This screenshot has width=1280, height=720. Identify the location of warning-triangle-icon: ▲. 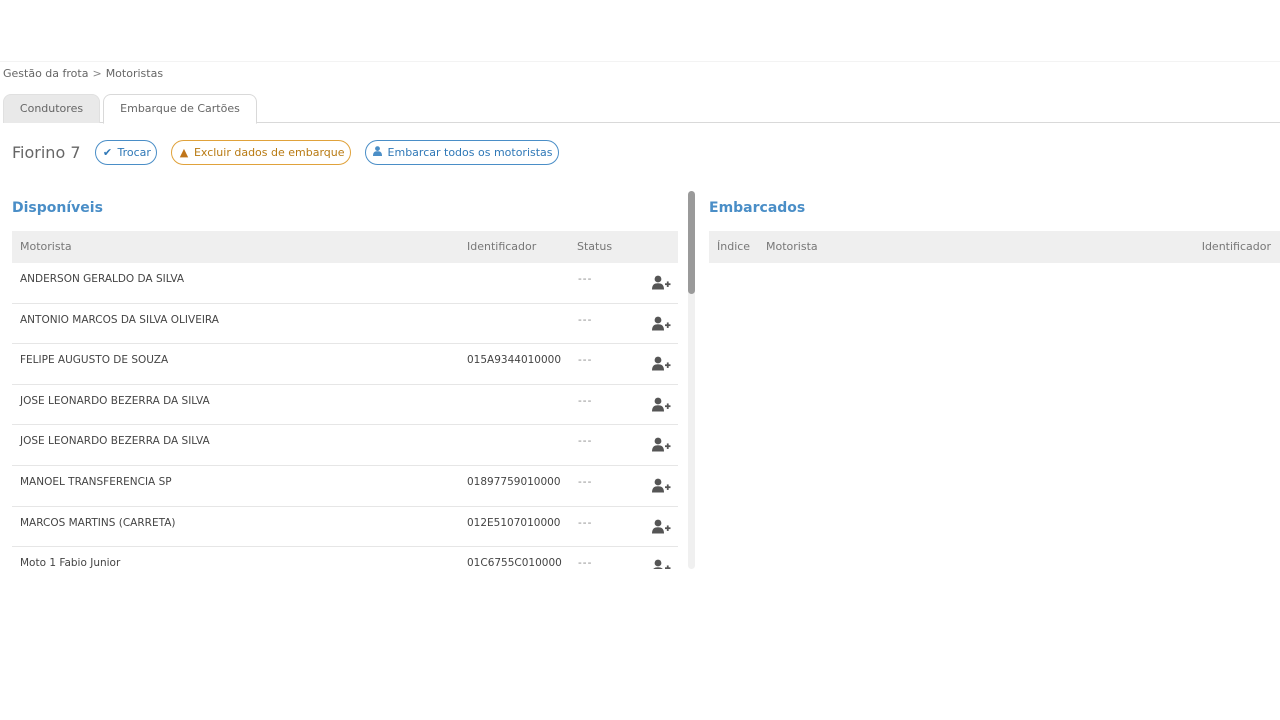
(184, 152).